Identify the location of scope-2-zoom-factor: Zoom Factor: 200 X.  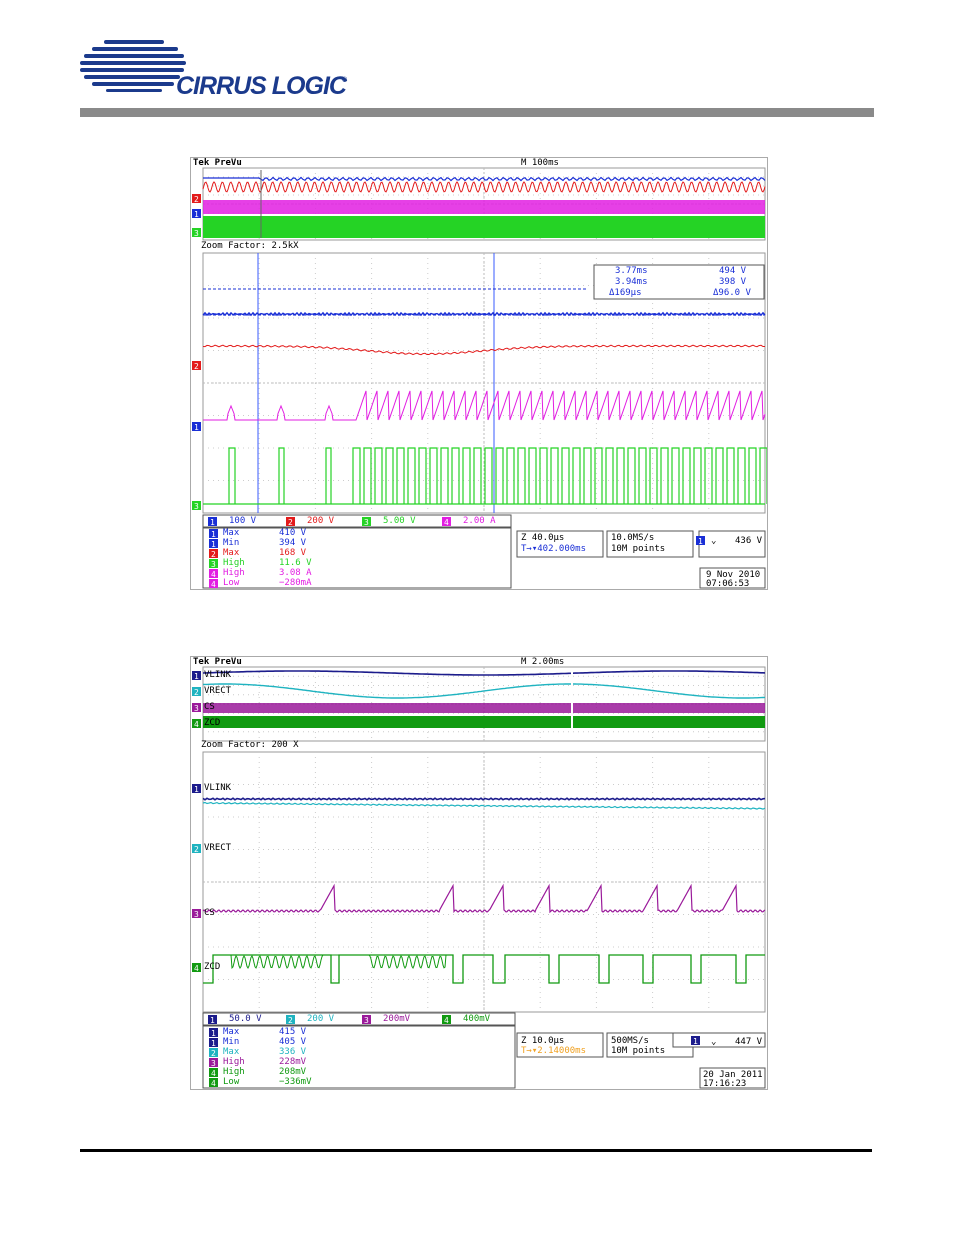
(250, 745).